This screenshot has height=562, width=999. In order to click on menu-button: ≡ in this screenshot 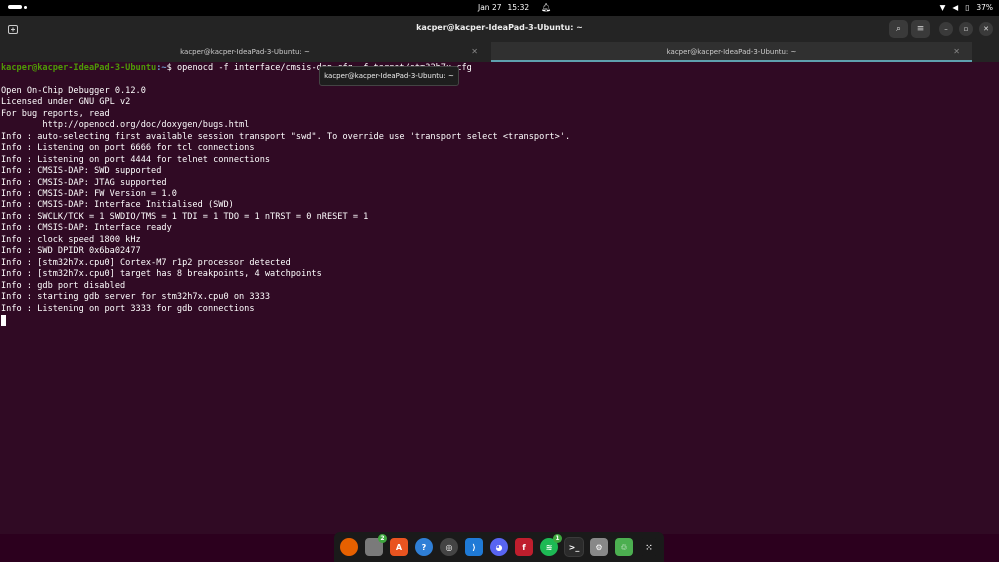, I will do `click(920, 29)`.